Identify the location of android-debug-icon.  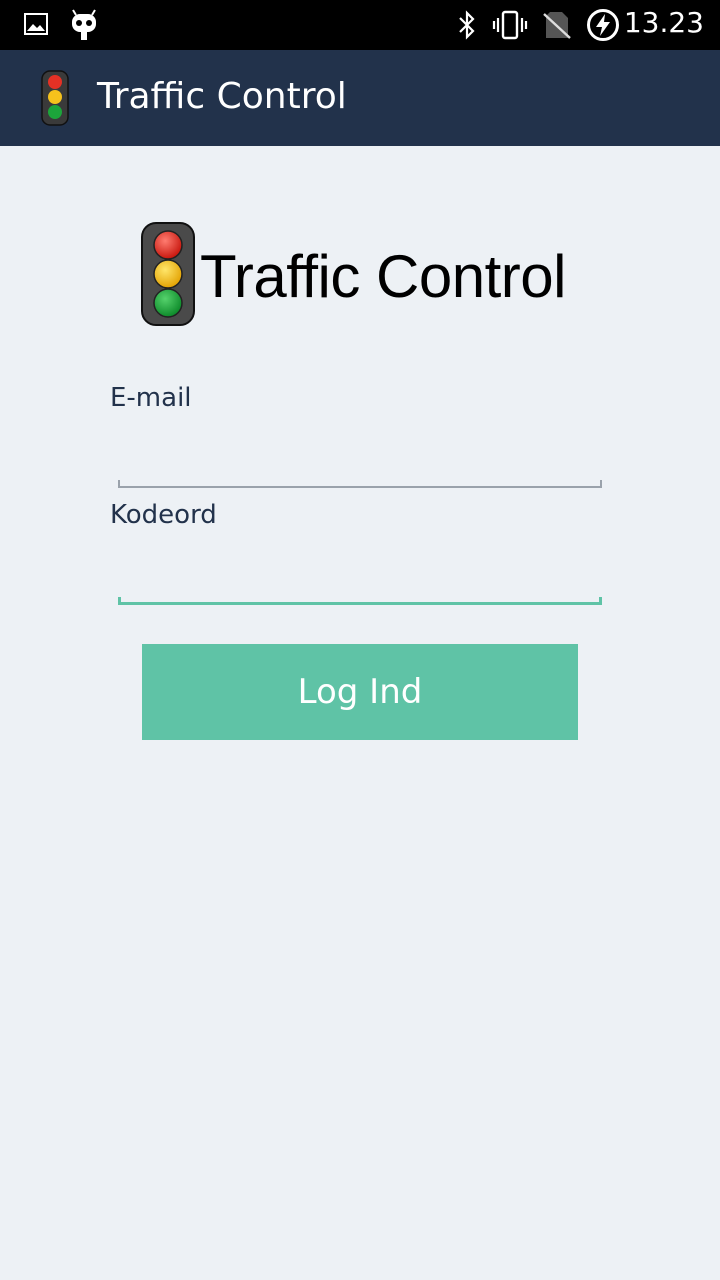
(84, 27).